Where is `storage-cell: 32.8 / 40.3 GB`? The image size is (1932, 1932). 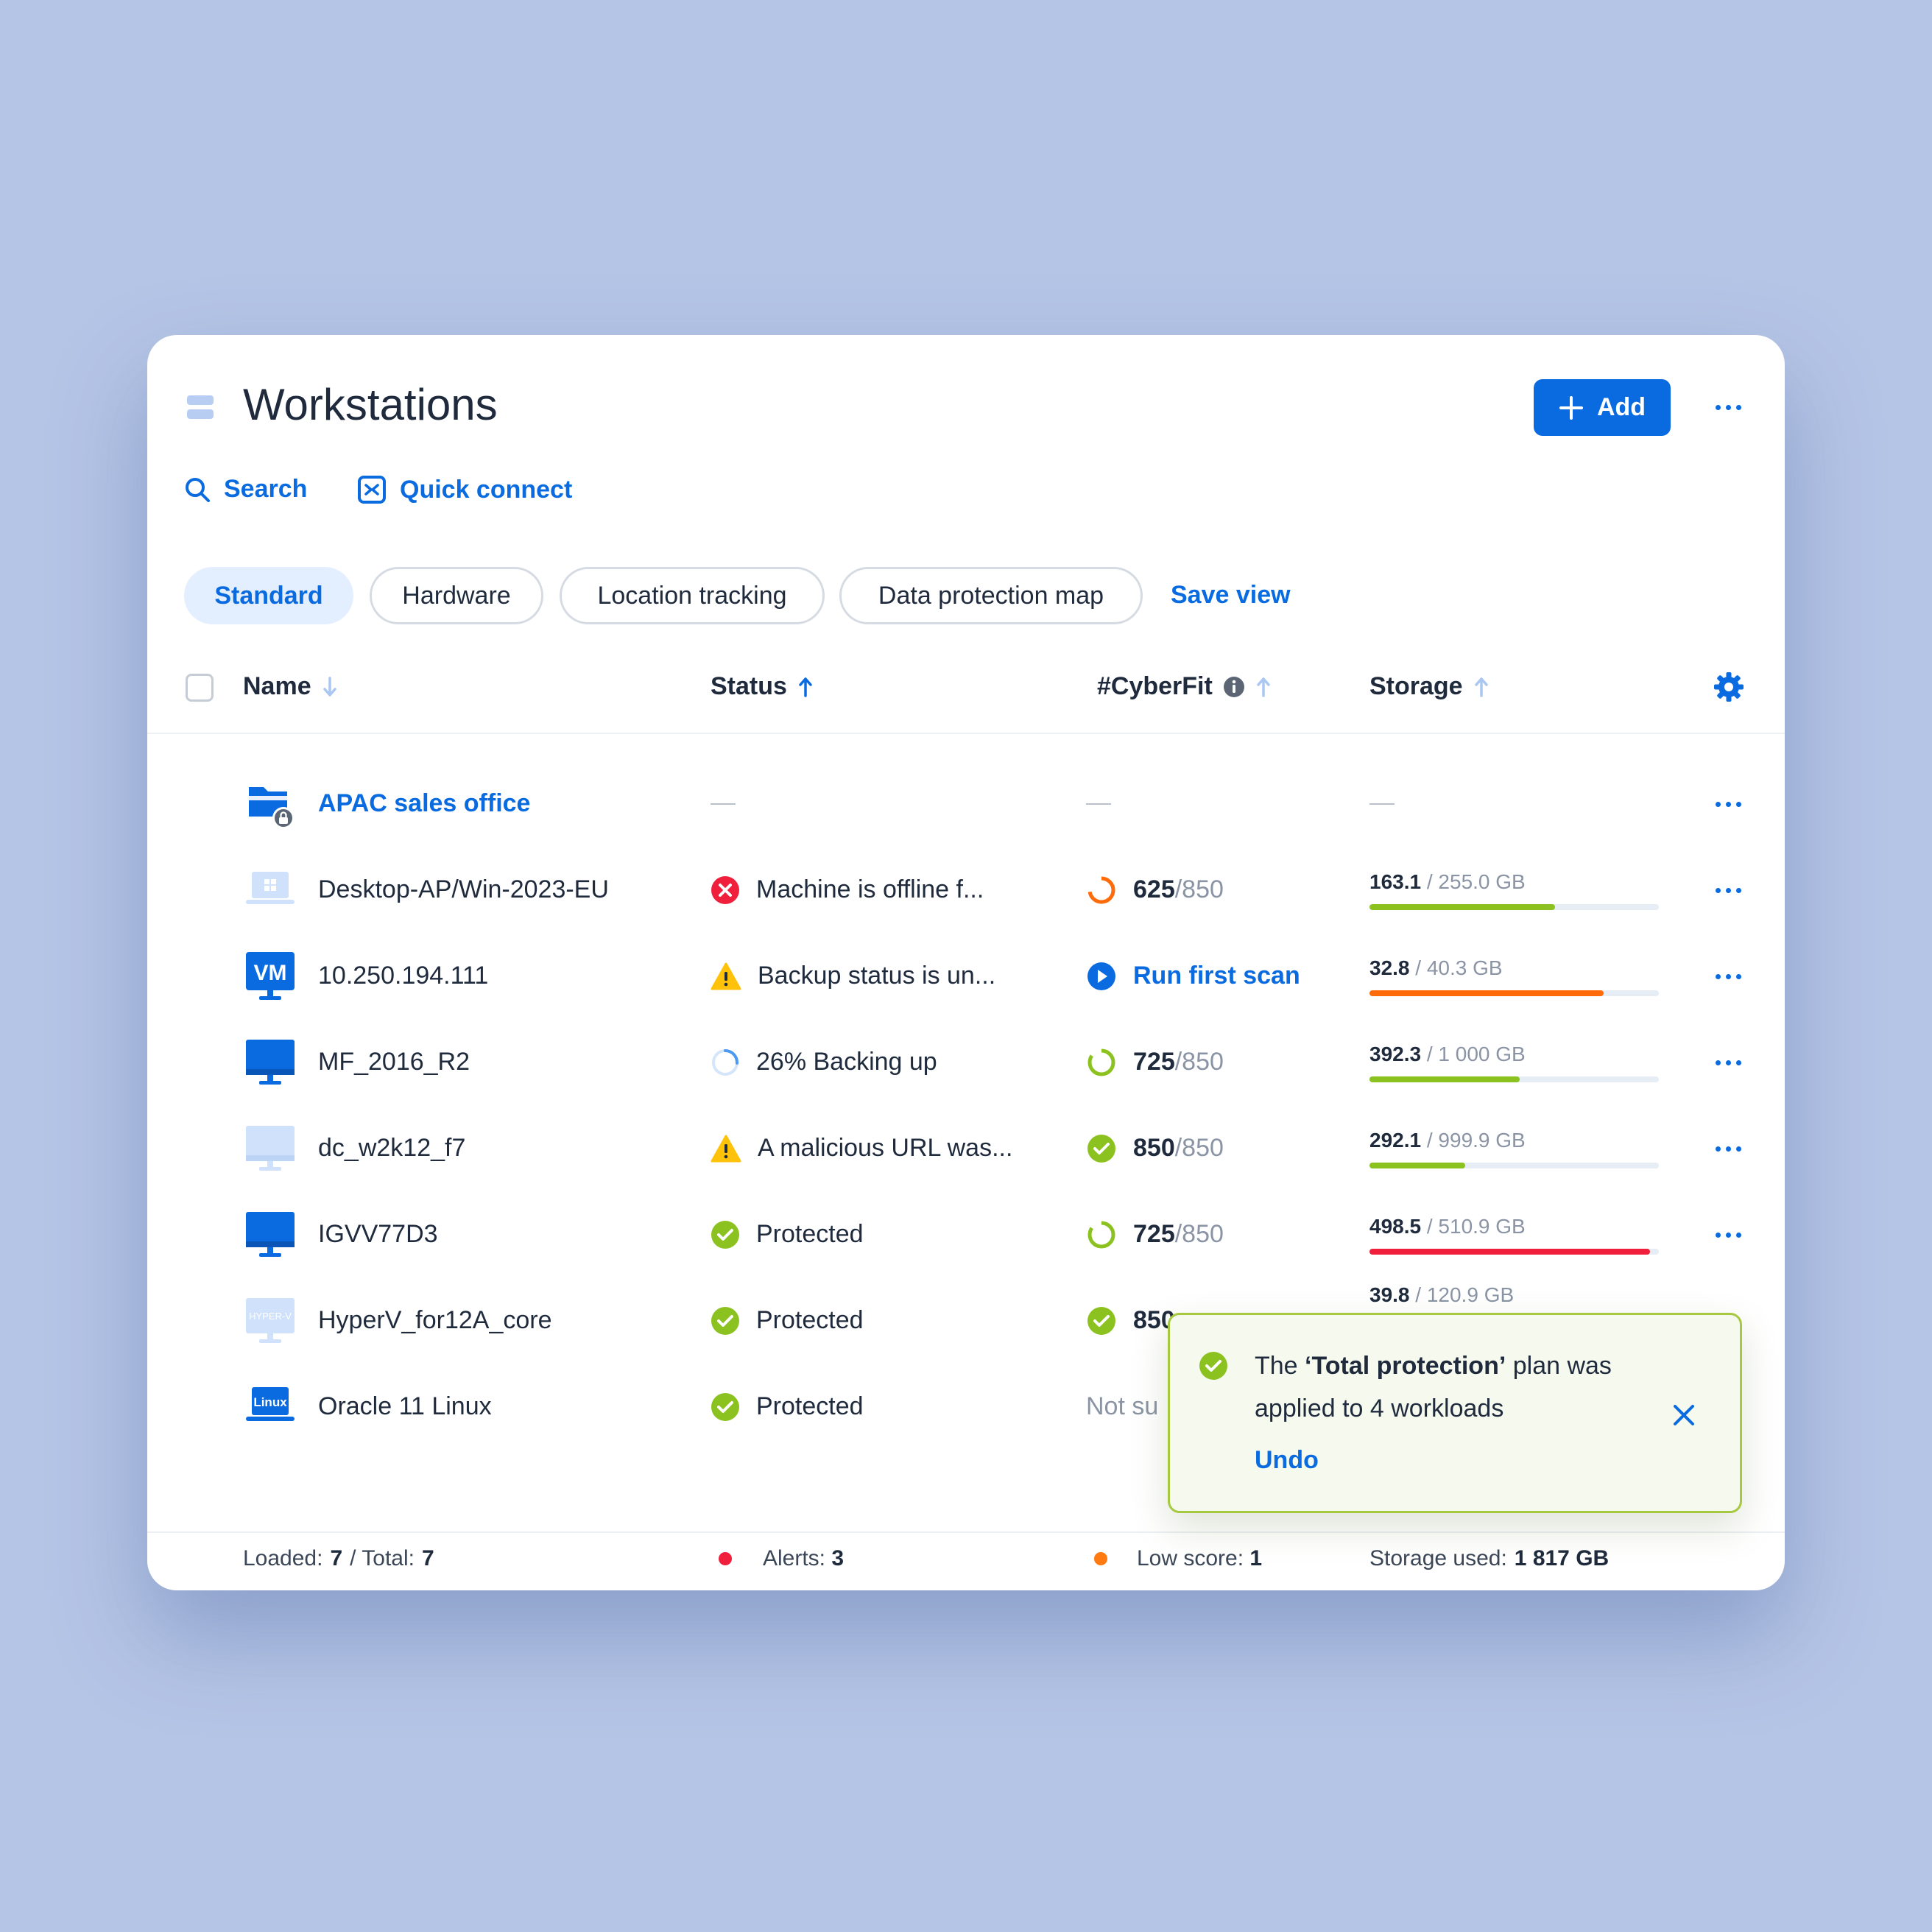
storage-cell: 32.8 / 40.3 GB is located at coordinates (1514, 976).